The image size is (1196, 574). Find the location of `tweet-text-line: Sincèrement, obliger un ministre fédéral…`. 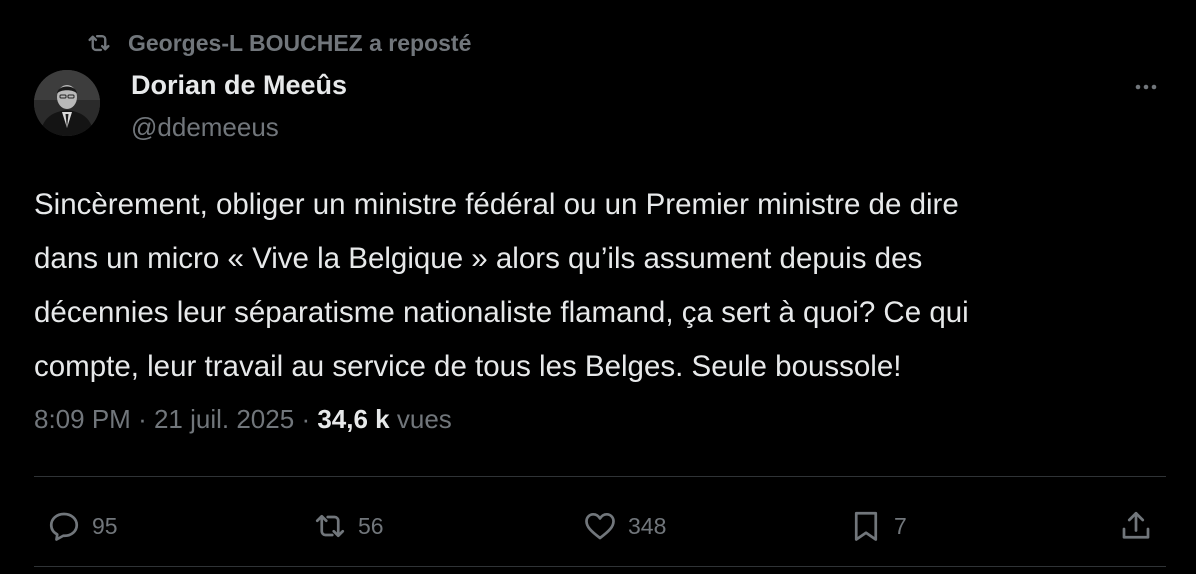

tweet-text-line: Sincèrement, obliger un ministre fédéral… is located at coordinates (496, 204).